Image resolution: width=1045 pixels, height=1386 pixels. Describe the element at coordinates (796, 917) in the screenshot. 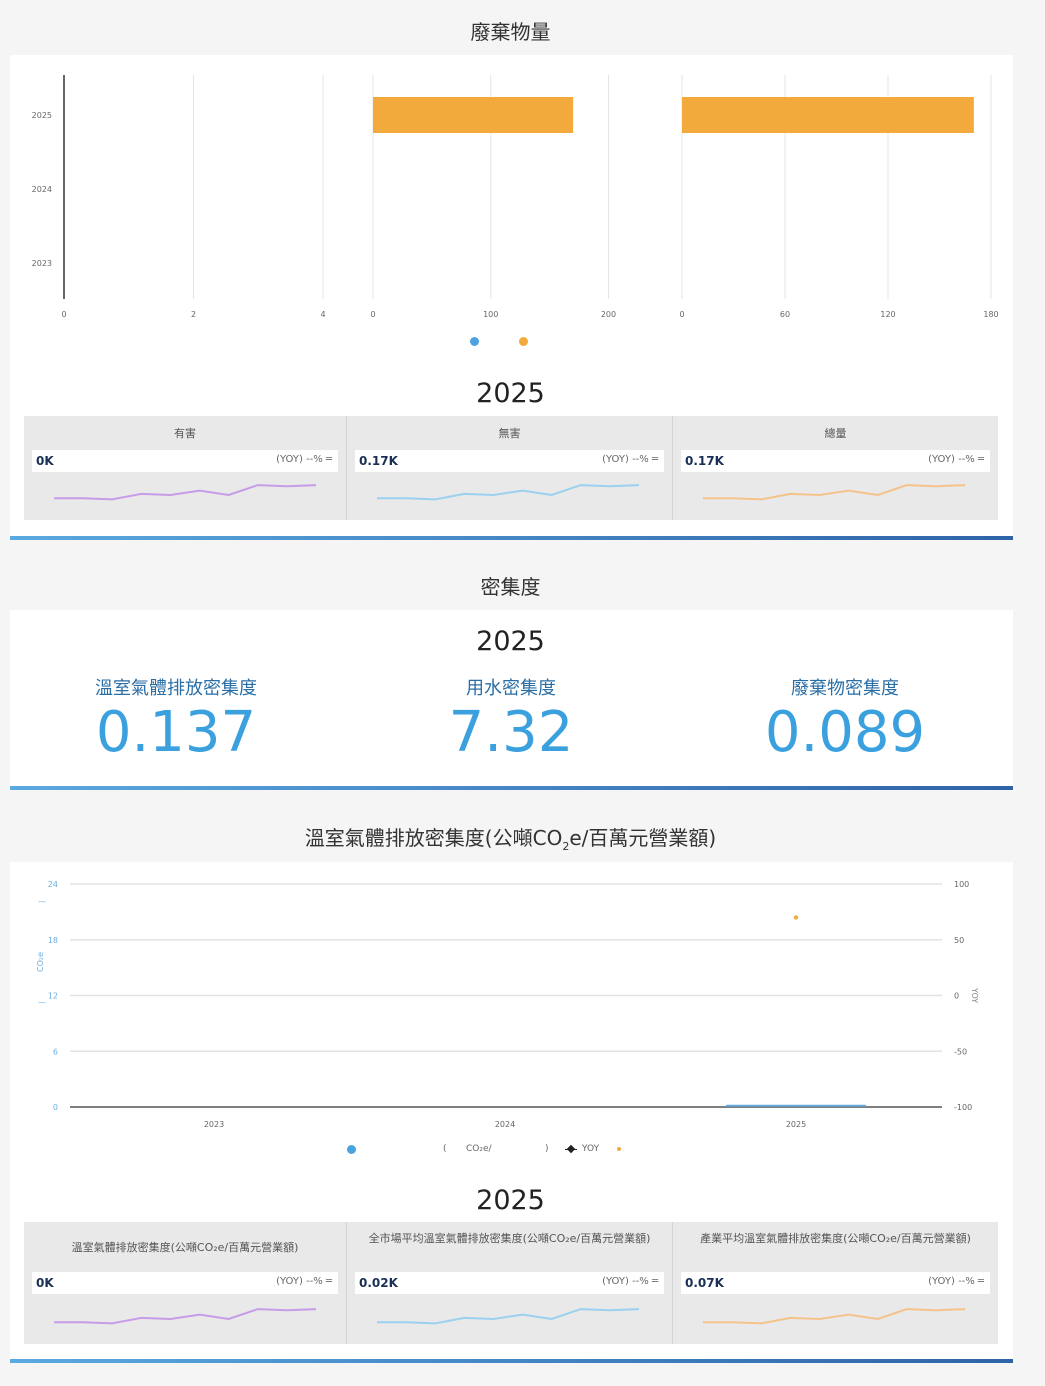

I see `series-point` at that location.